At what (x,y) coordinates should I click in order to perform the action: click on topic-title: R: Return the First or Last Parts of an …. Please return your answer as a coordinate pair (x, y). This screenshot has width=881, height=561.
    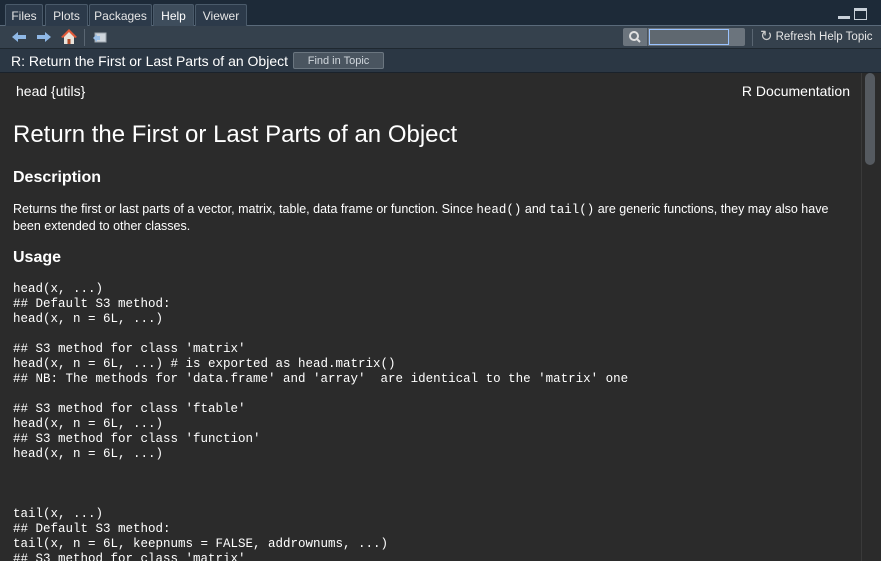
    Looking at the image, I should click on (149, 61).